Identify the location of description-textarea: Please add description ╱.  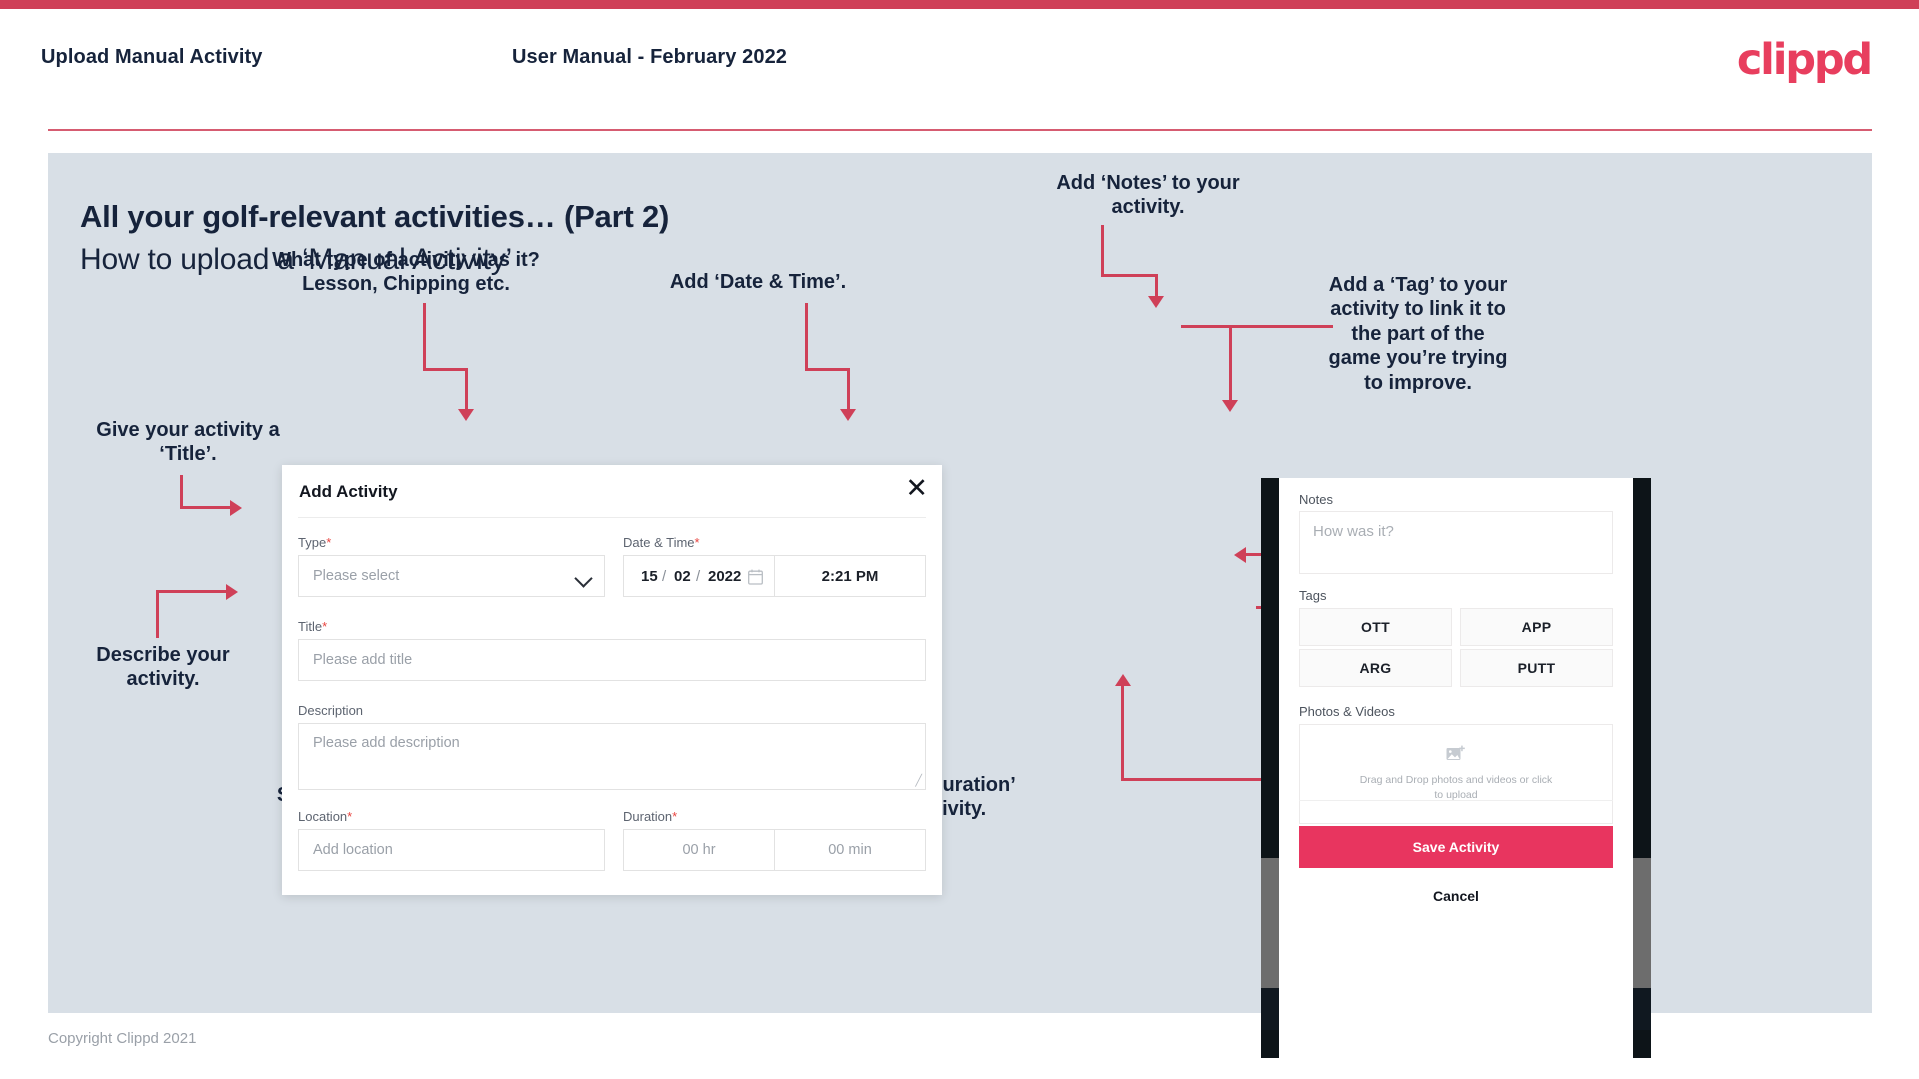
(612, 756).